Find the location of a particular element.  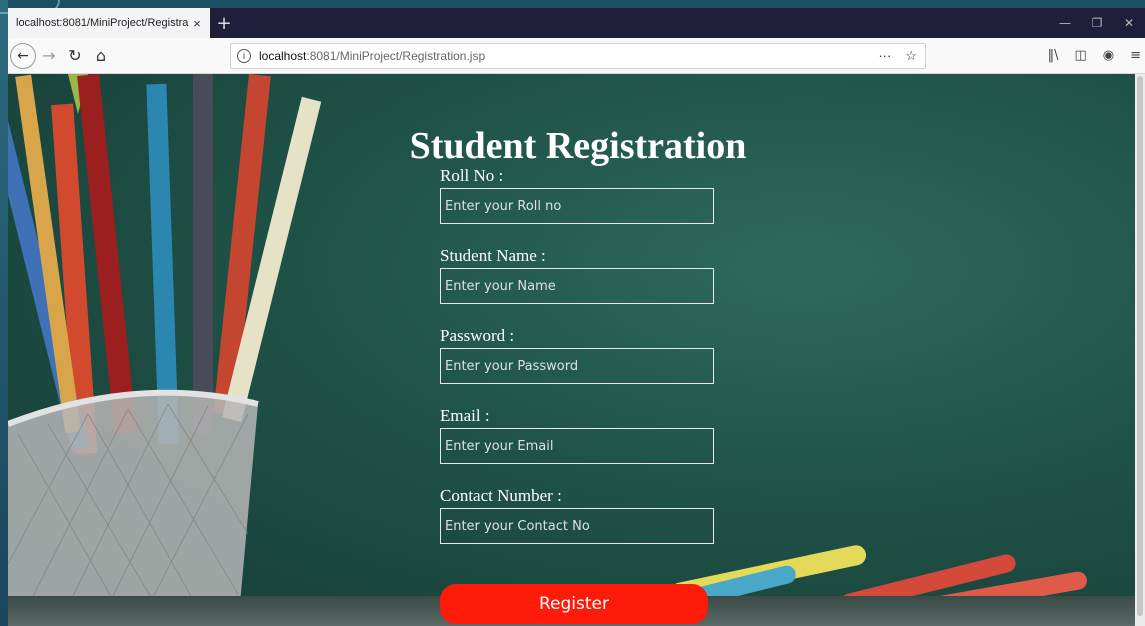

home-icon: ⌂ is located at coordinates (101, 56).